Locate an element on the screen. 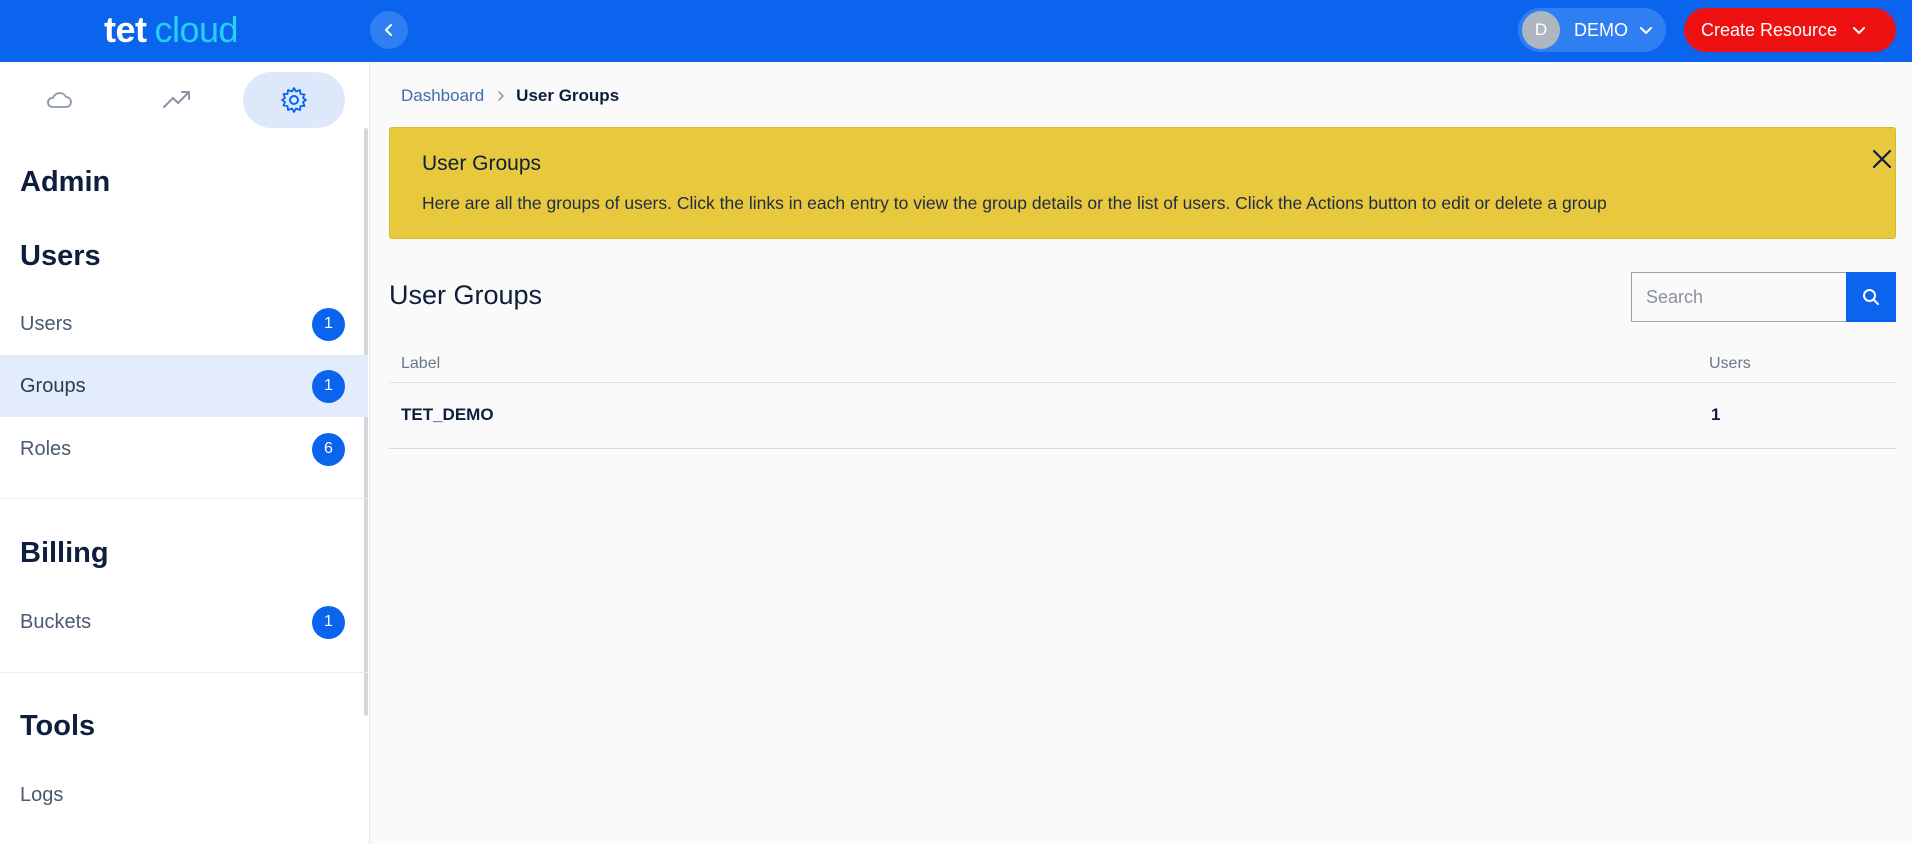 Image resolution: width=1912 pixels, height=844 pixels. section-admin: Admin is located at coordinates (65, 182).